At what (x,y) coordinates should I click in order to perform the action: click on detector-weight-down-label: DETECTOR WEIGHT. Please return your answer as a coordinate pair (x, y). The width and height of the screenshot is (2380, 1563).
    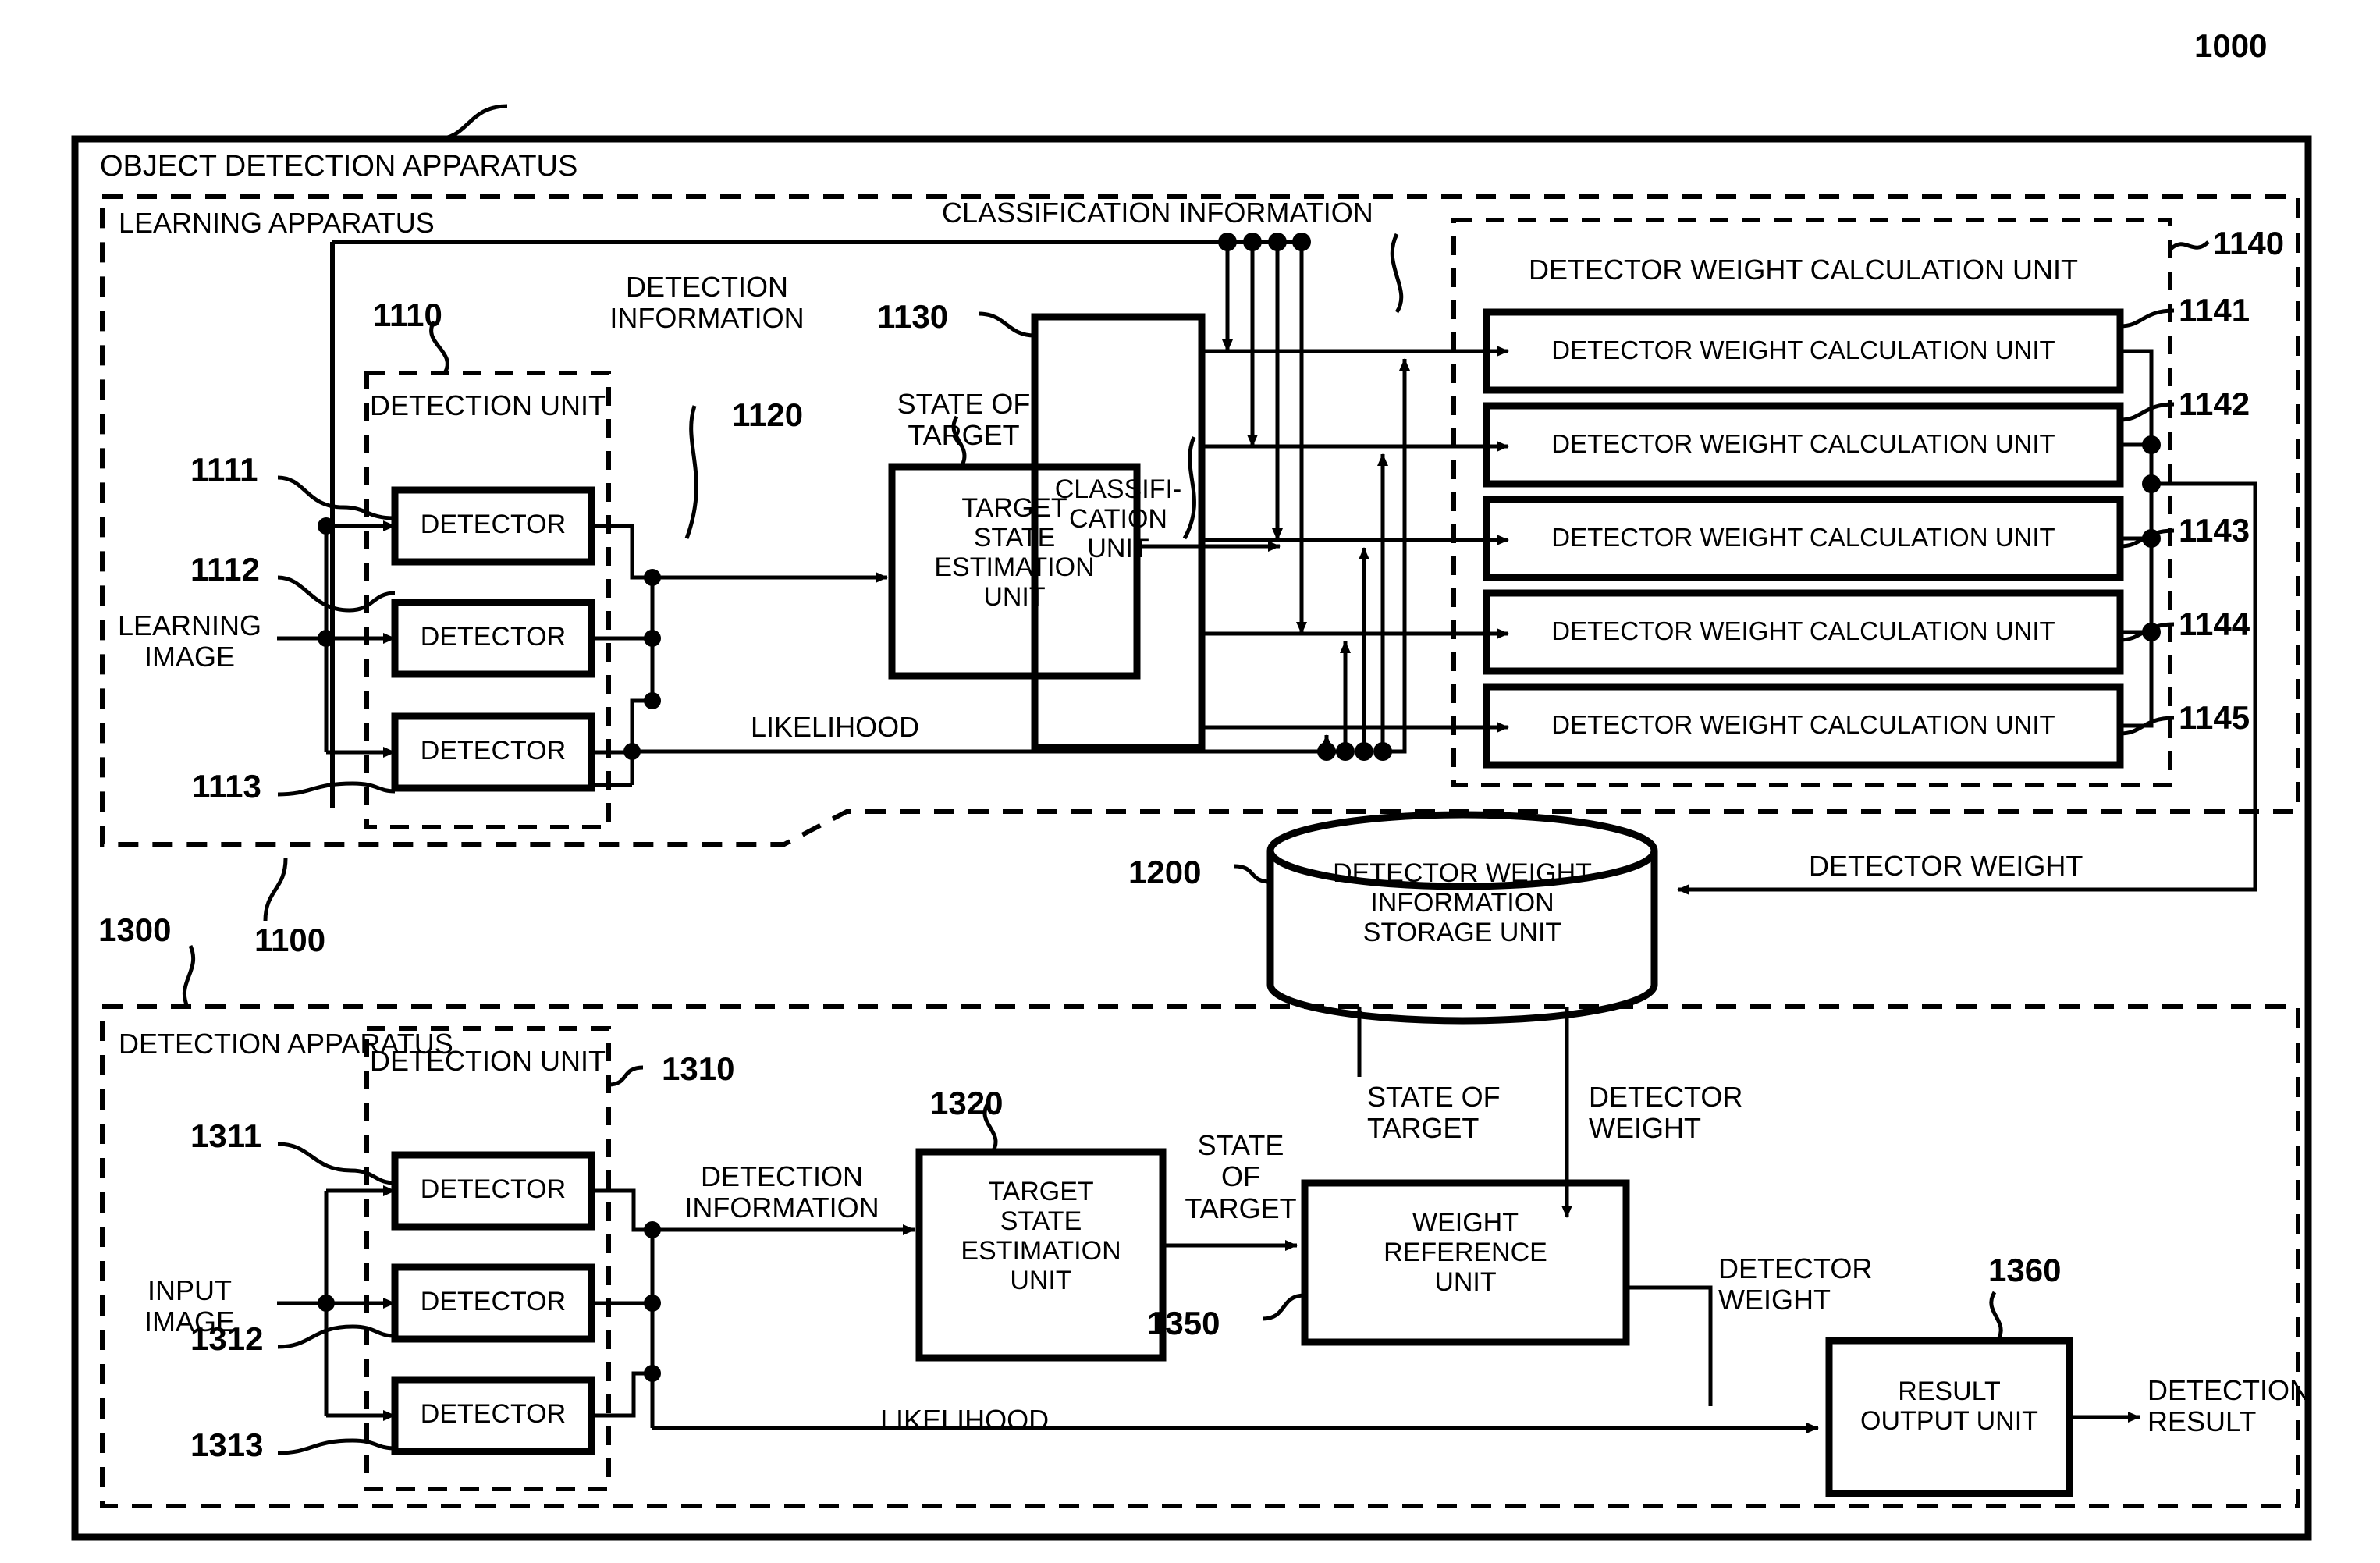
    Looking at the image, I should click on (1666, 1113).